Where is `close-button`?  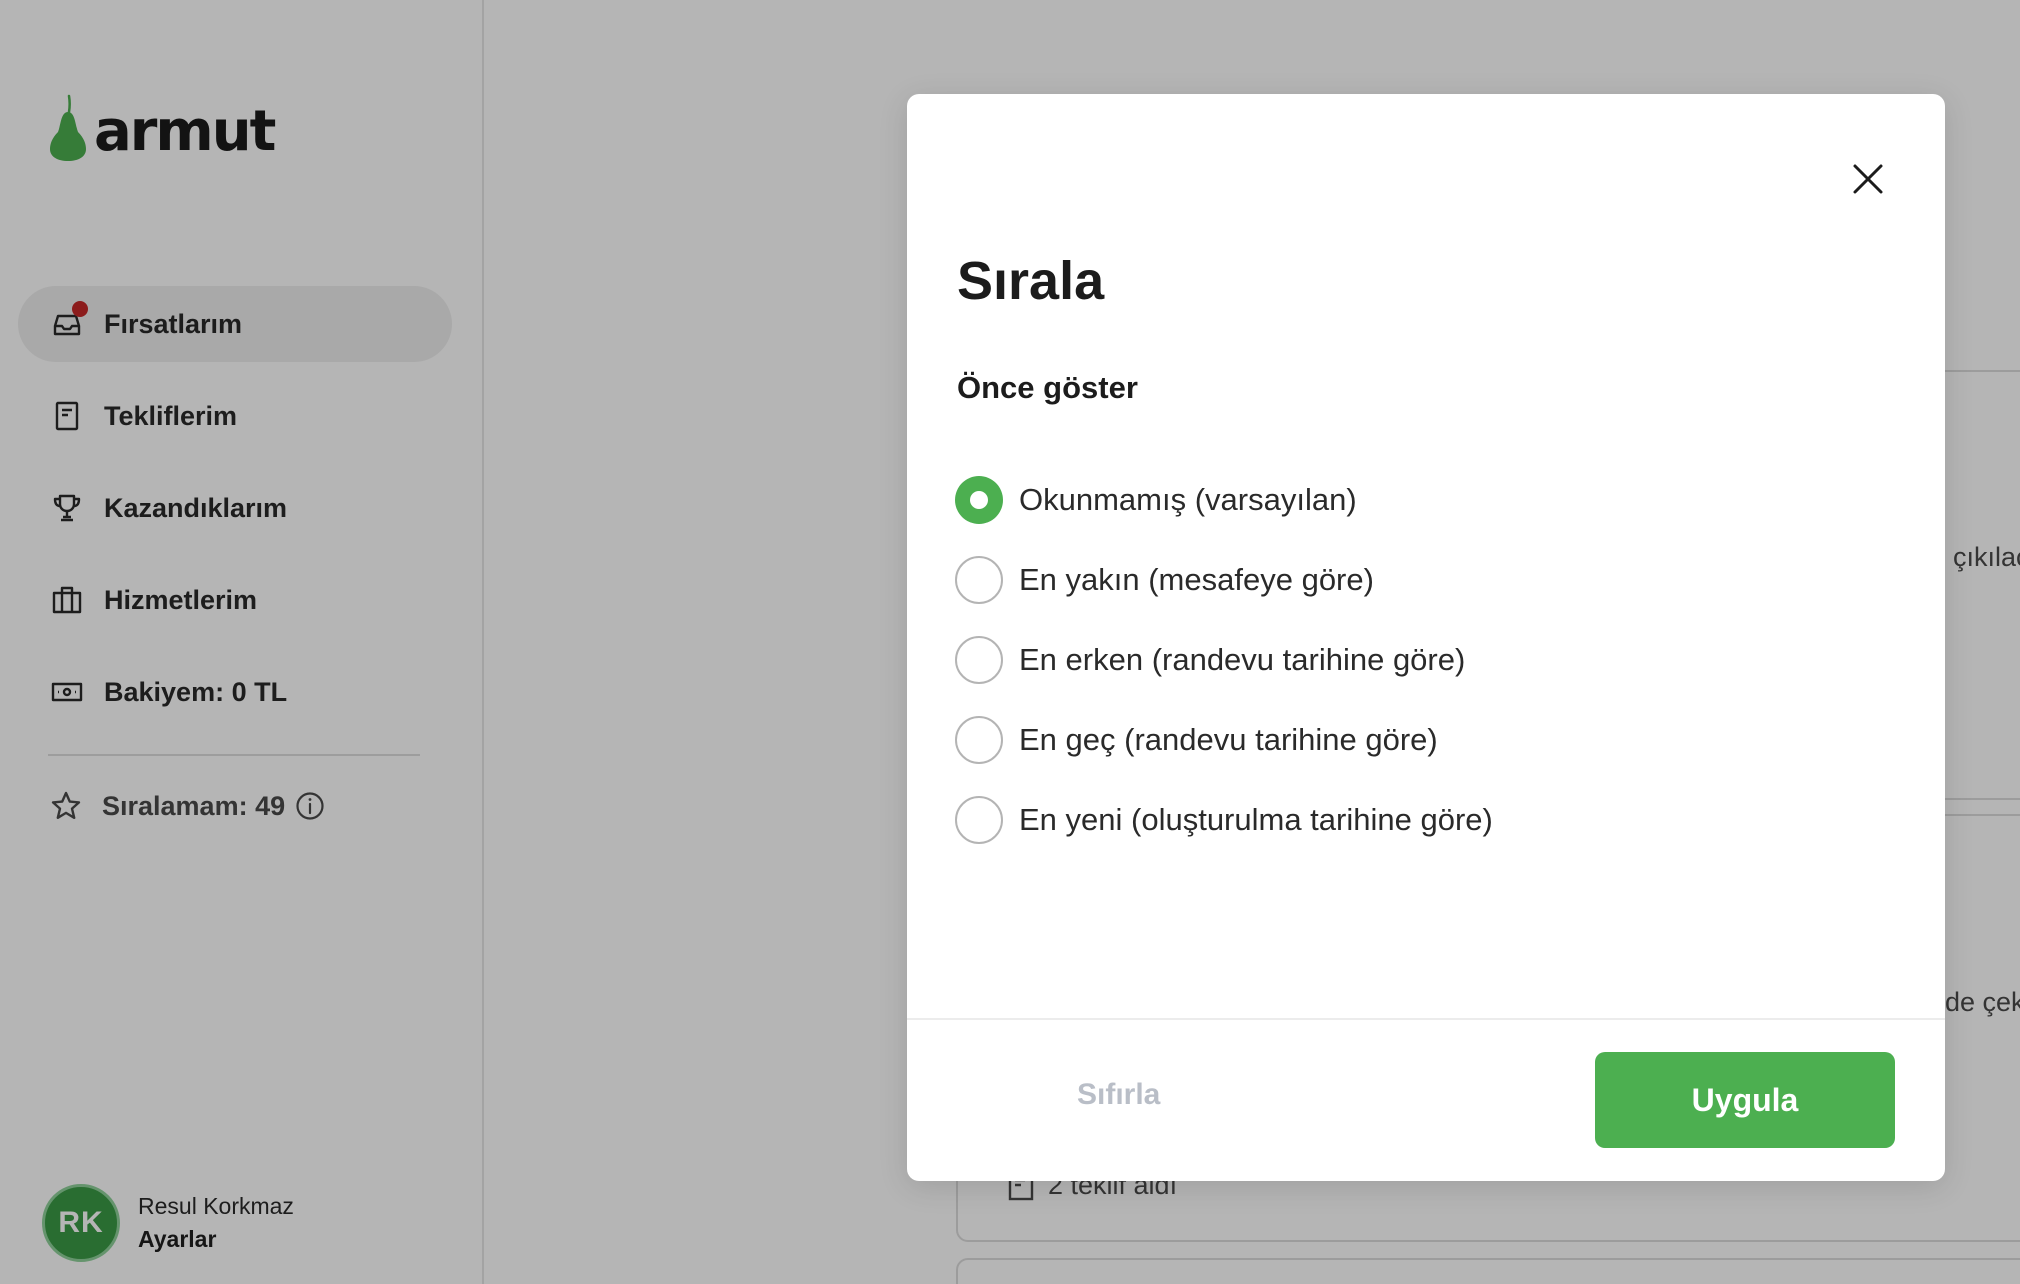
close-button is located at coordinates (1868, 179).